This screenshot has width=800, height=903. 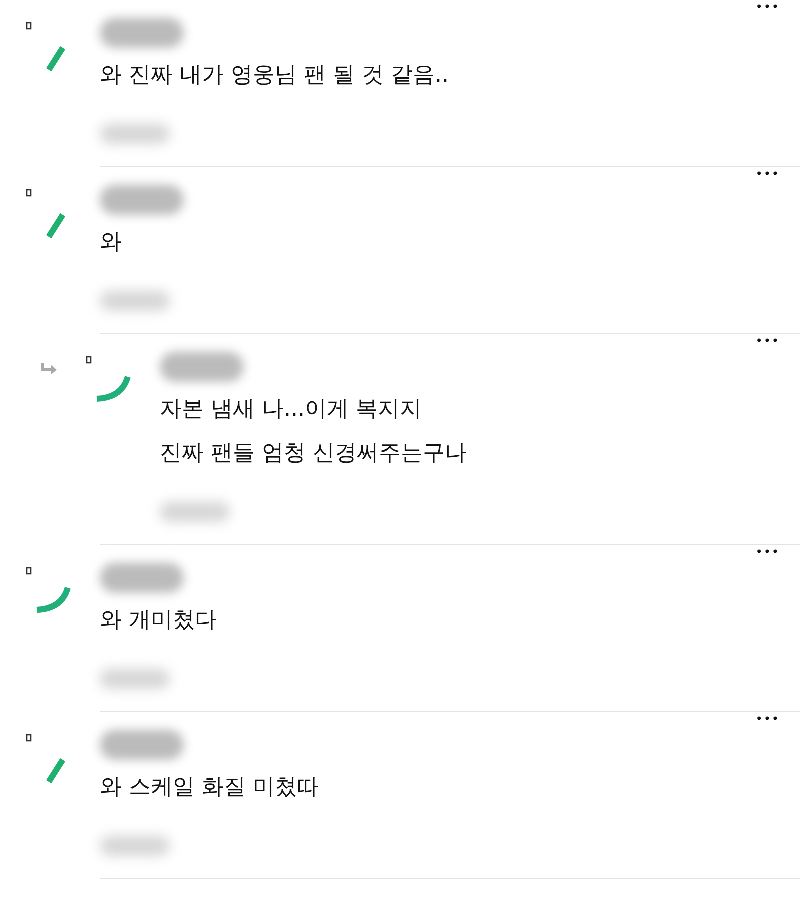 I want to click on comment-text: 진짜 팬들 엄청 신경써주는구나, so click(x=314, y=454).